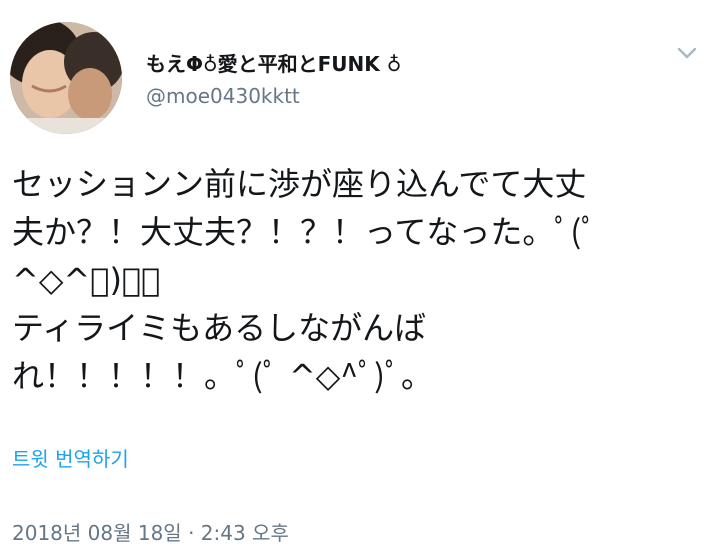 The height and width of the screenshot is (559, 720). What do you see at coordinates (86, 280) in the screenshot?
I see `tweet-text-line: ^◇^ﾟ)ﾟ。` at bounding box center [86, 280].